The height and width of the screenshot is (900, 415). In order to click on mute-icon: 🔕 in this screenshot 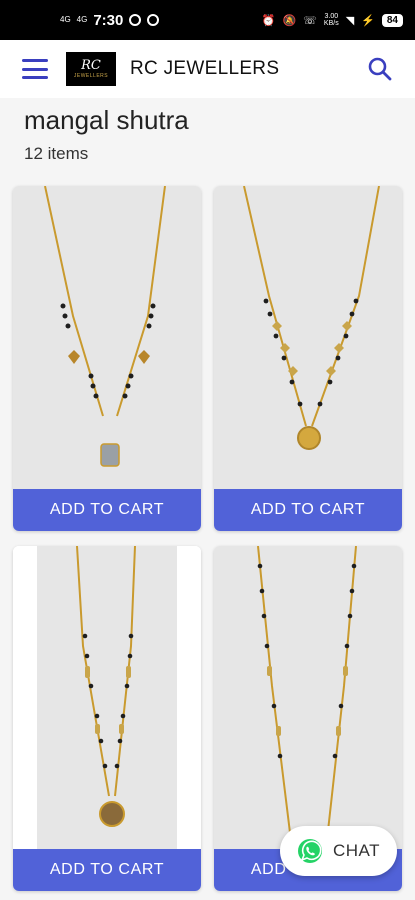, I will do `click(289, 20)`.